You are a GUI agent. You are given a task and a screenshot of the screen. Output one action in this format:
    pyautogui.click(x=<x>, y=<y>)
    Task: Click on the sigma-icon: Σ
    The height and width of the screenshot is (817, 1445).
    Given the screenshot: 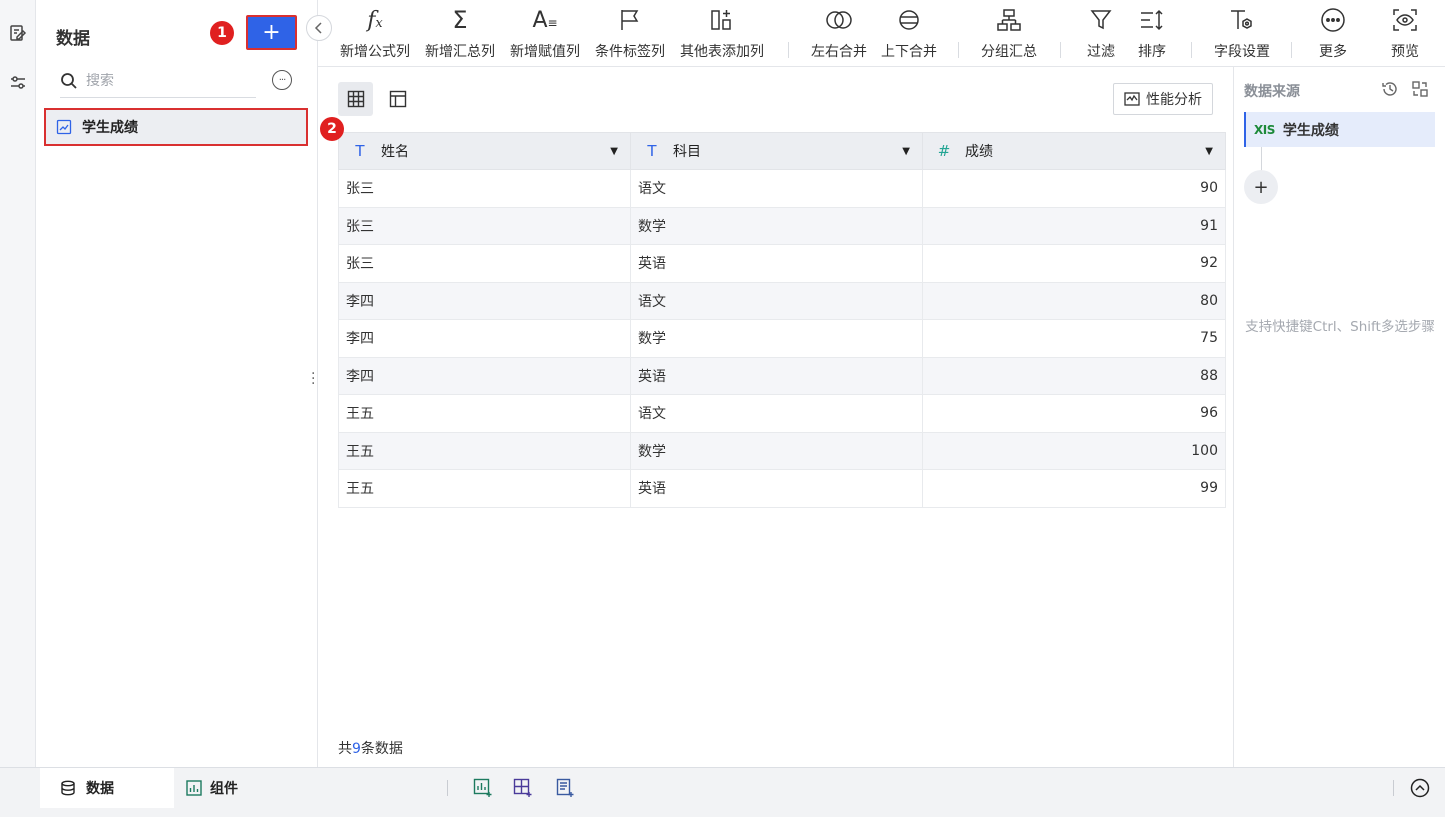 What is the action you would take?
    pyautogui.click(x=460, y=20)
    